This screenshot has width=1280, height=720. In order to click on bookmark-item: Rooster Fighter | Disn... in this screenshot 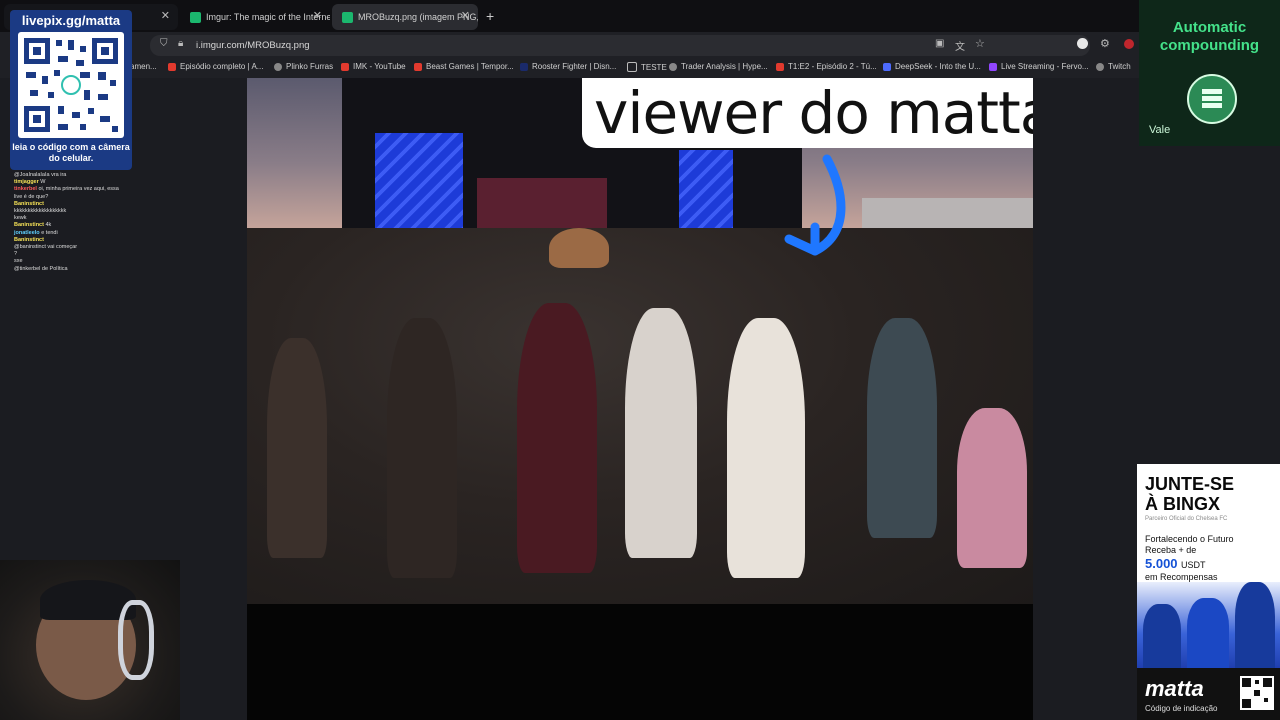, I will do `click(568, 66)`.